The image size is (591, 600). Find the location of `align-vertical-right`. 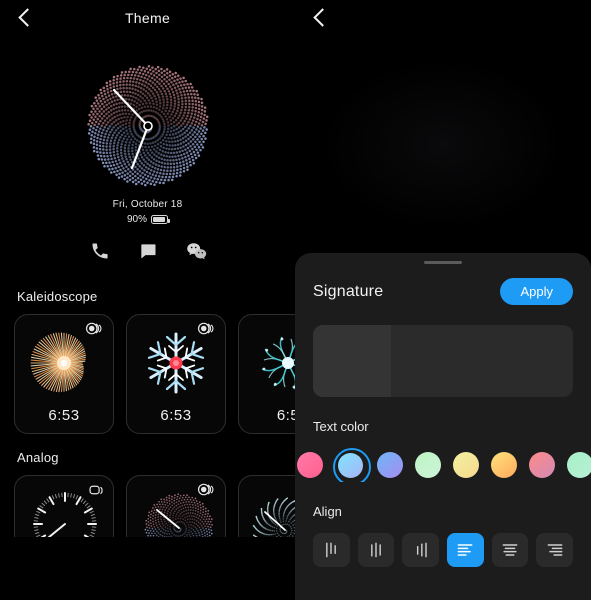

align-vertical-right is located at coordinates (331, 550).